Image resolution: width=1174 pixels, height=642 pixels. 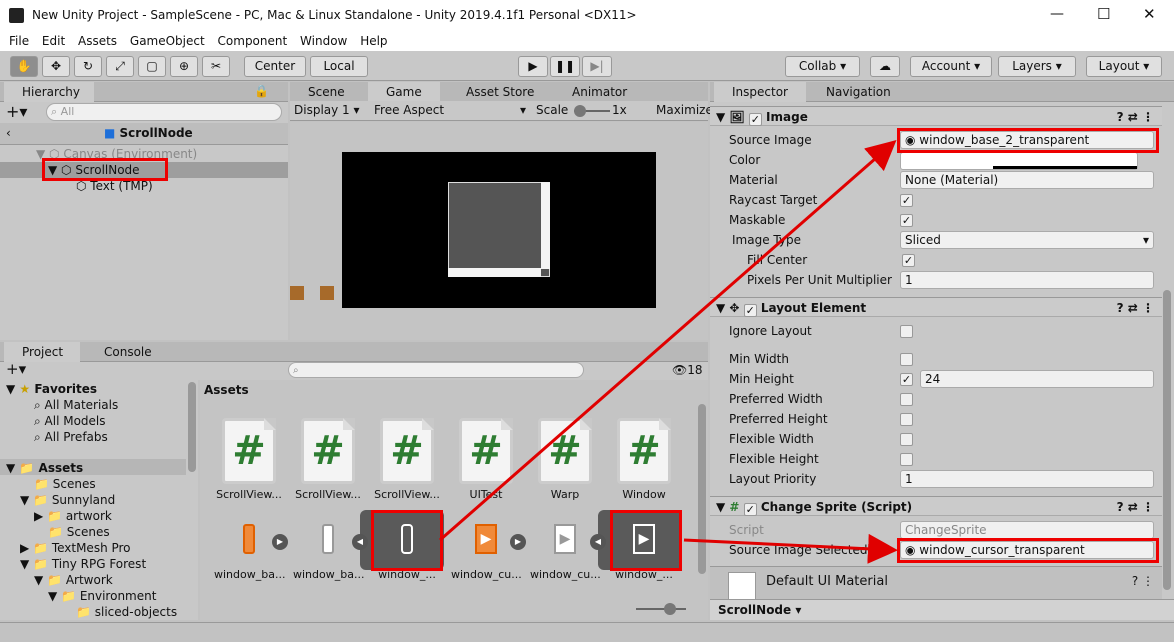 I want to click on script-enabled-checkbox: ✓, so click(x=750, y=509).